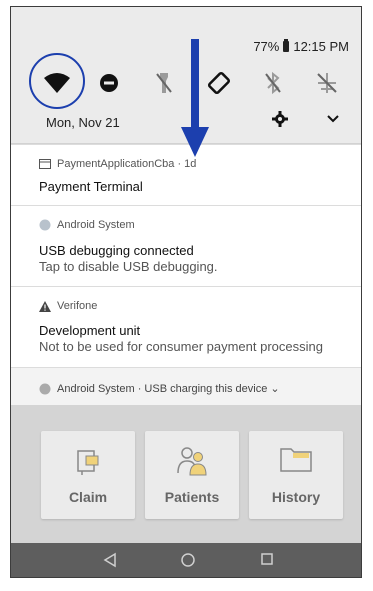  I want to click on airplane-mode-off-icon, so click(327, 83).